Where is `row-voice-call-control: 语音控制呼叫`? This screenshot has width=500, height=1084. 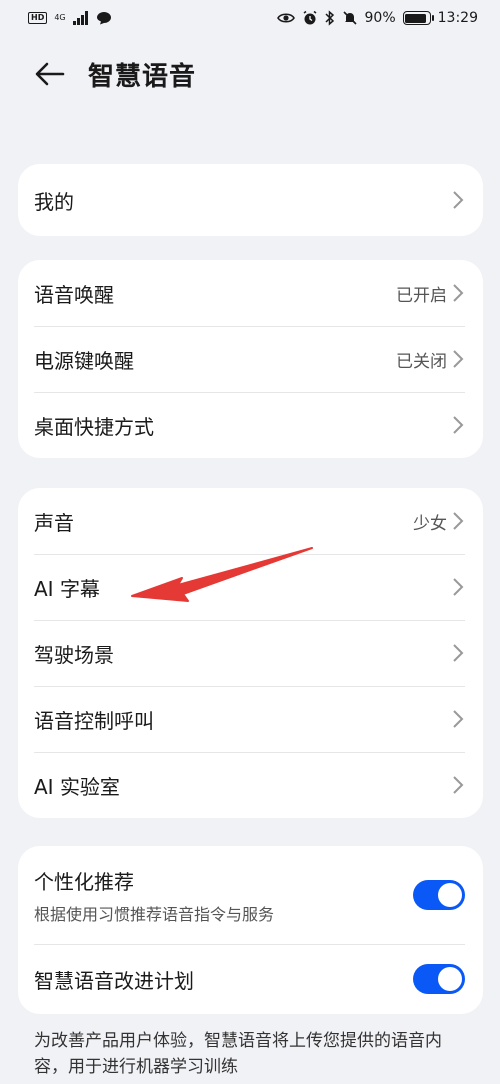 row-voice-call-control: 语音控制呼叫 is located at coordinates (250, 719).